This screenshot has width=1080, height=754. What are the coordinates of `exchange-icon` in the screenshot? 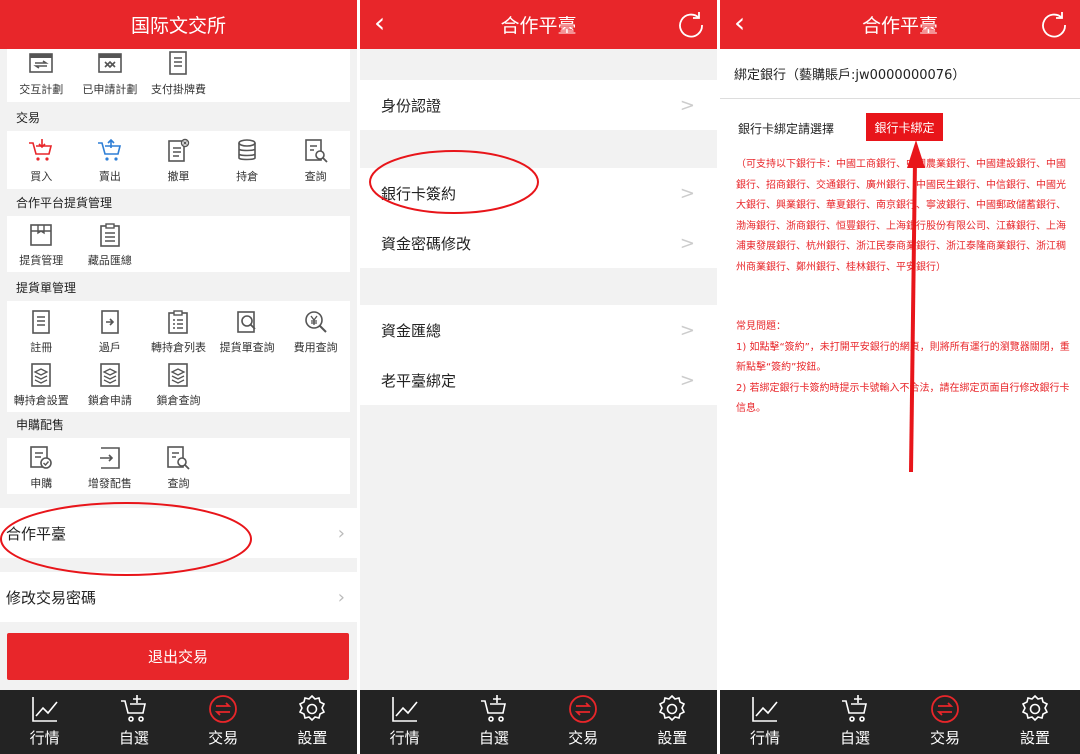 It's located at (41, 63).